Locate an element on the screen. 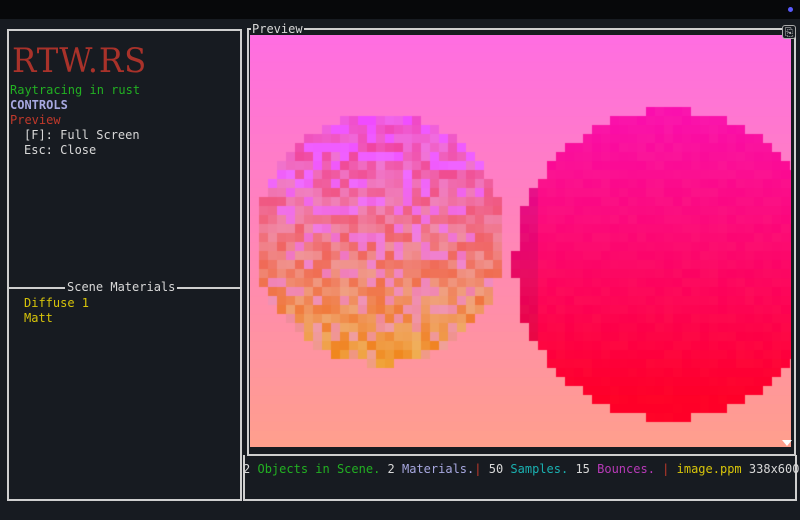 This screenshot has height=520, width=800. objects-label: Objects in Scene. is located at coordinates (319, 469).